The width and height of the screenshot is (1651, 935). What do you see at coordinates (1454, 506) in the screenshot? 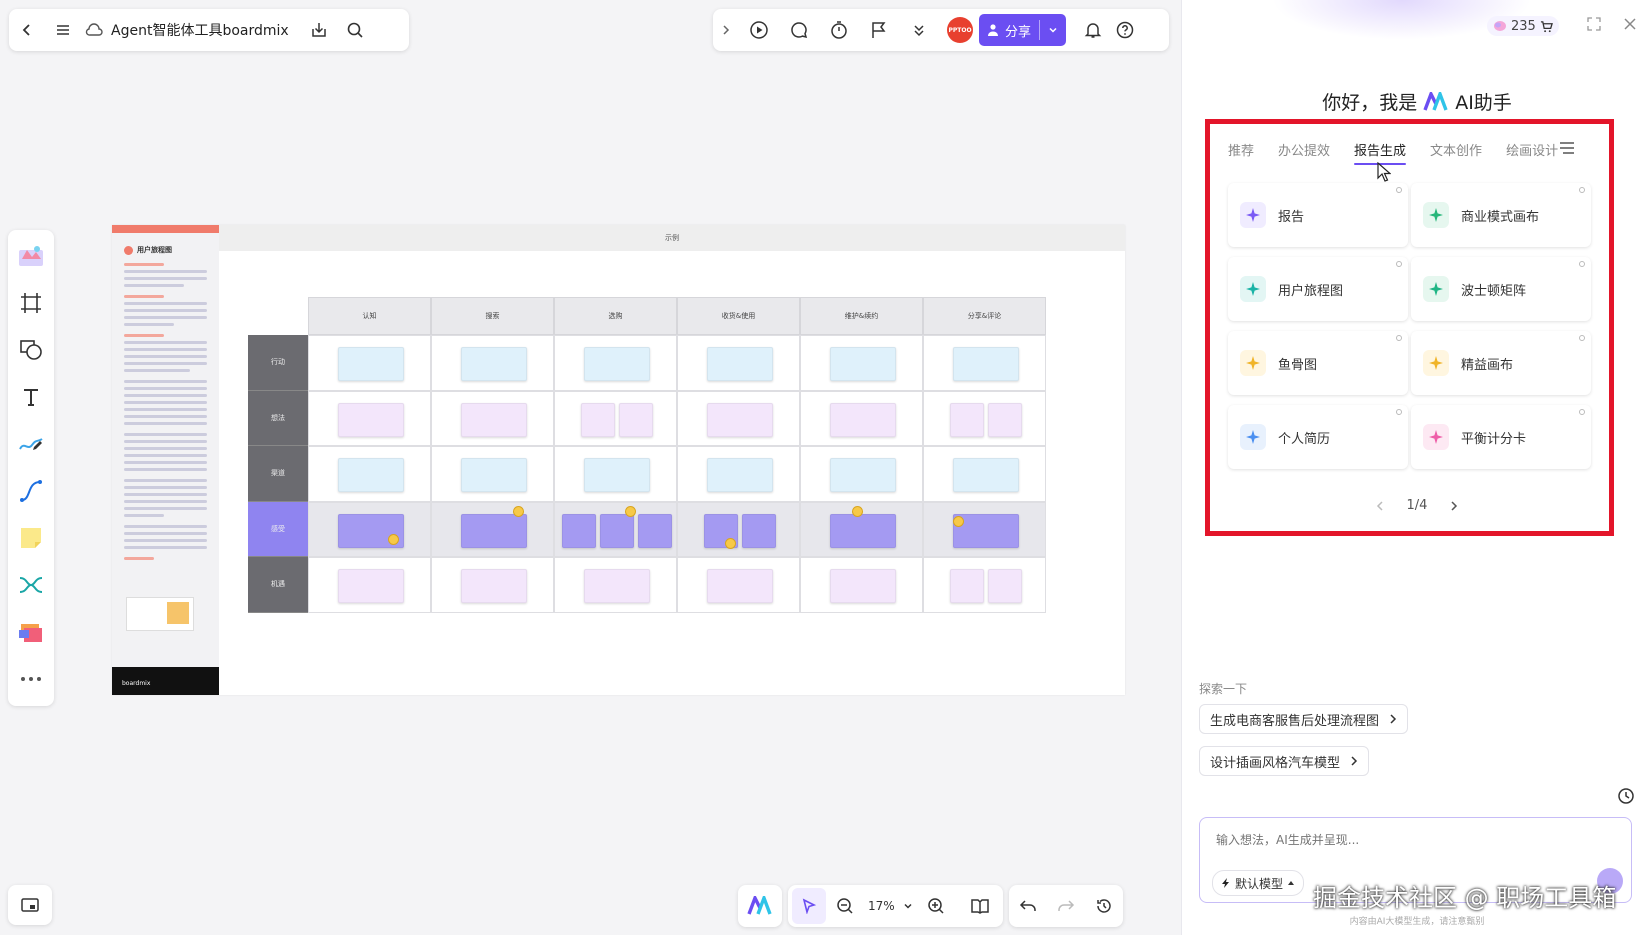
I see `next-page-icon` at bounding box center [1454, 506].